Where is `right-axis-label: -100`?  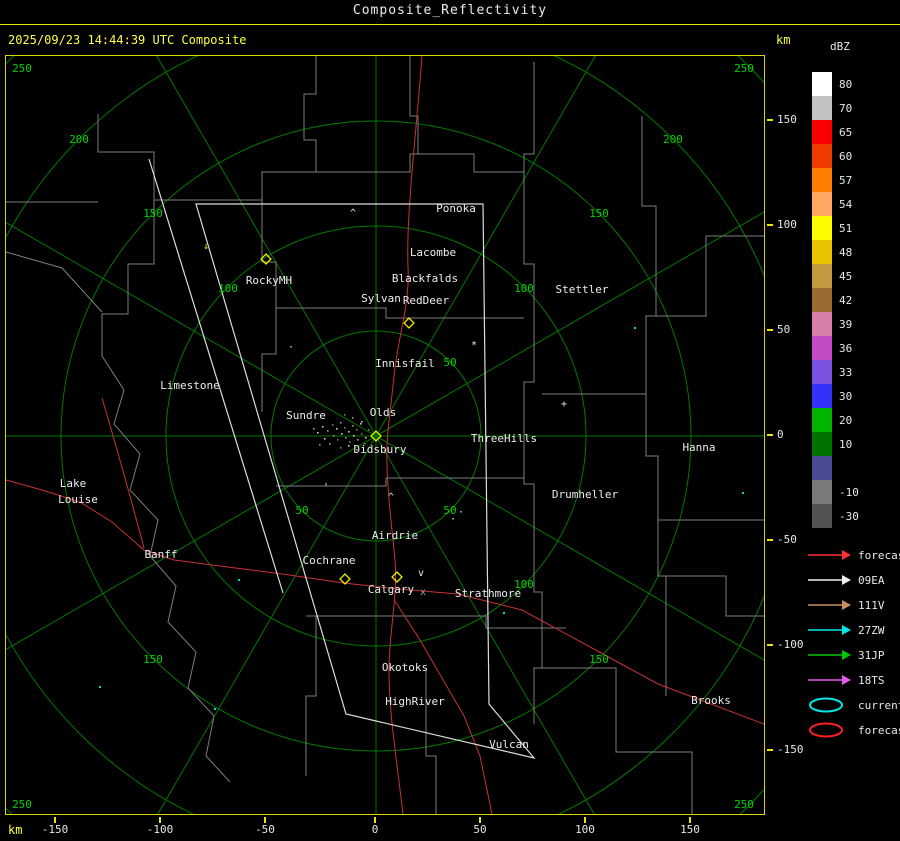
right-axis-label: -100 is located at coordinates (790, 644).